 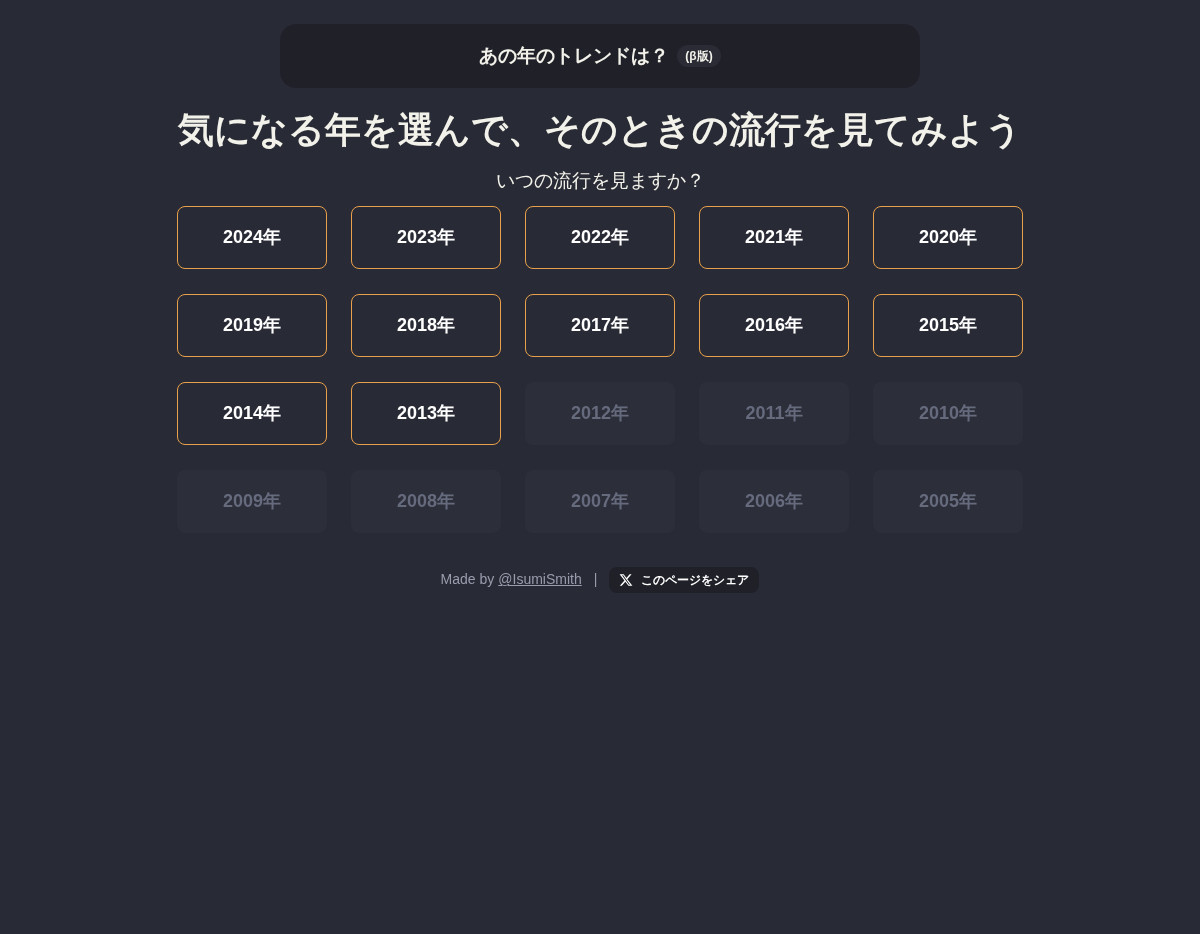 I want to click on year-button: 2022年, so click(x=600, y=237).